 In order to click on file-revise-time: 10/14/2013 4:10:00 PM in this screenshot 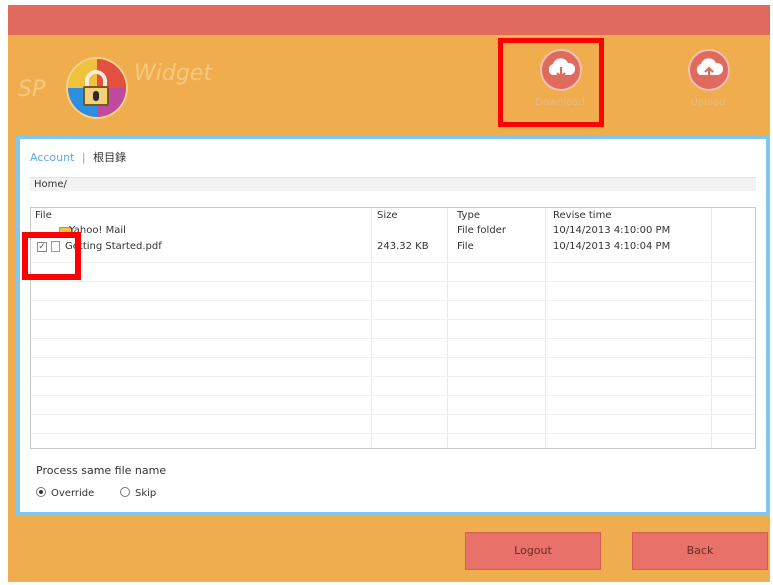, I will do `click(612, 230)`.